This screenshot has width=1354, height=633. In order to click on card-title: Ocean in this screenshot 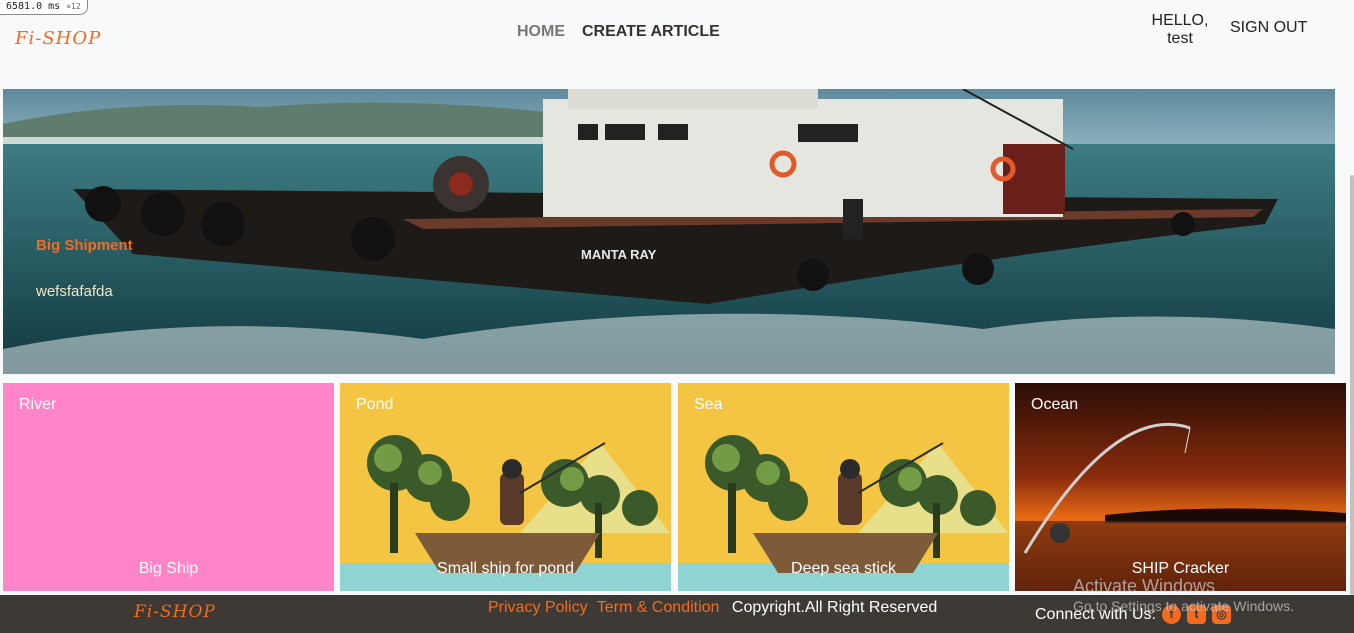, I will do `click(1055, 404)`.